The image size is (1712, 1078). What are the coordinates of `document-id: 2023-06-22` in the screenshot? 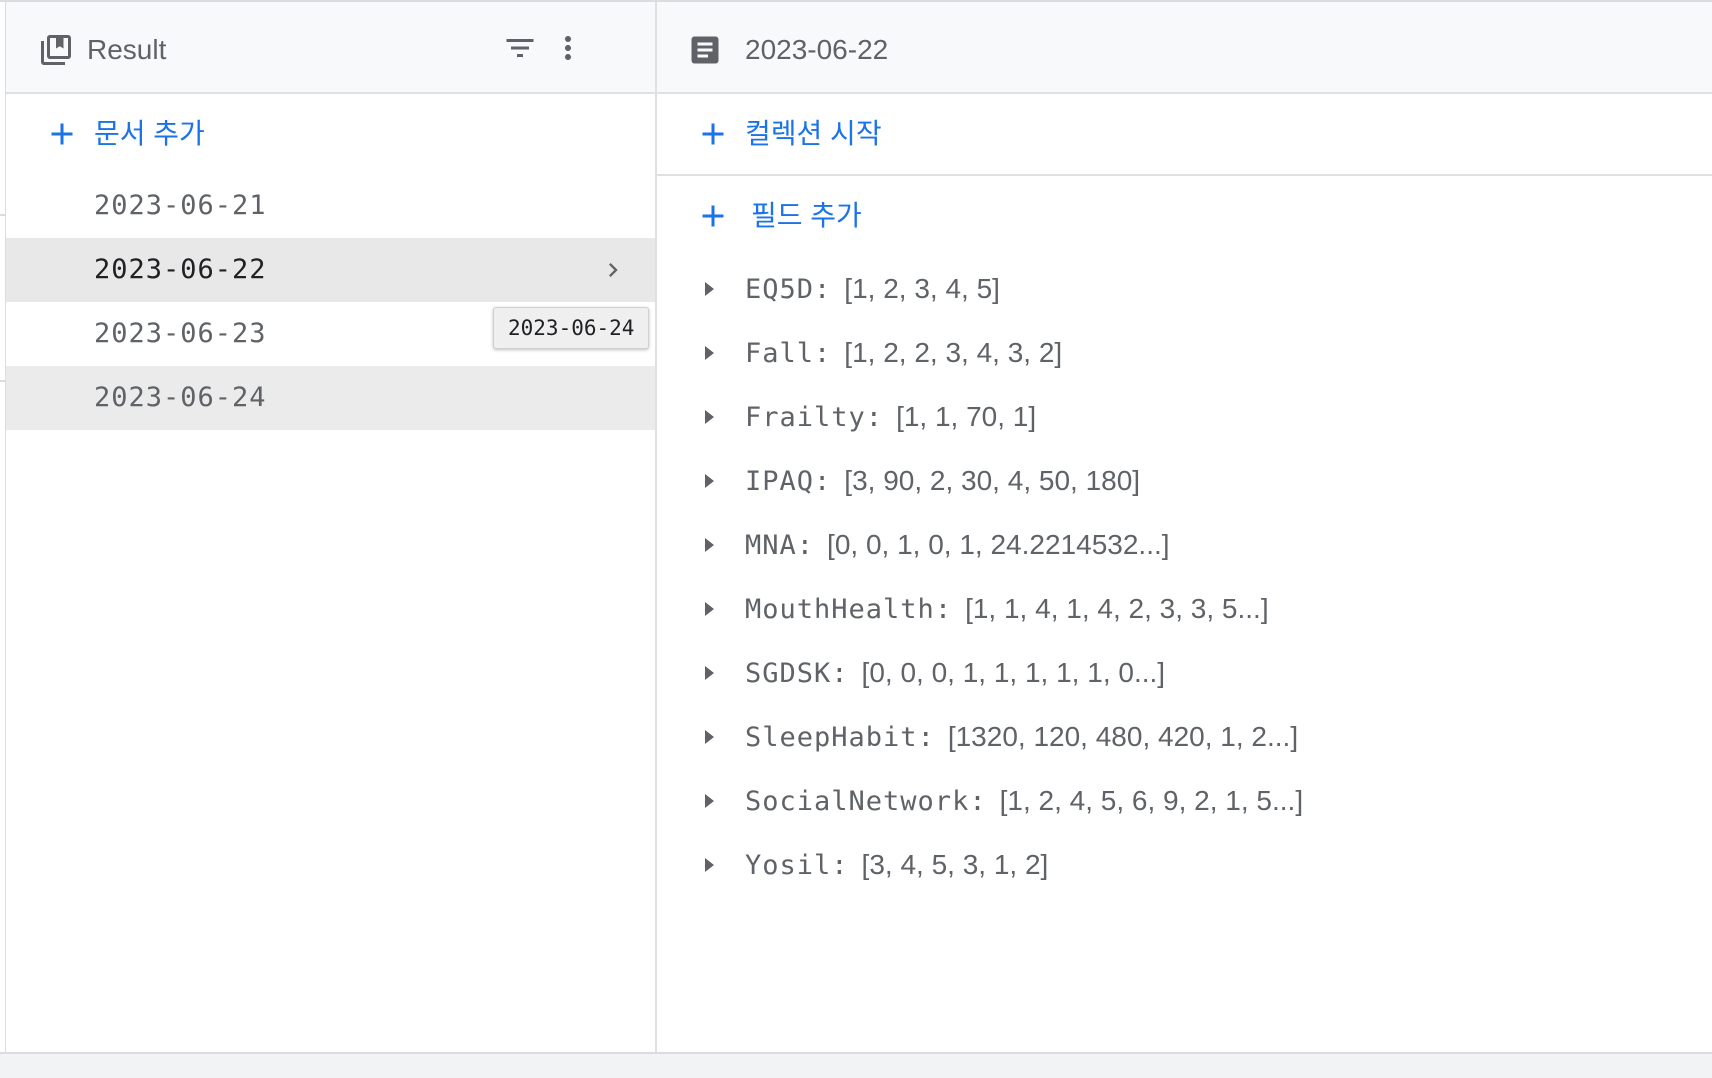 It's located at (180, 269).